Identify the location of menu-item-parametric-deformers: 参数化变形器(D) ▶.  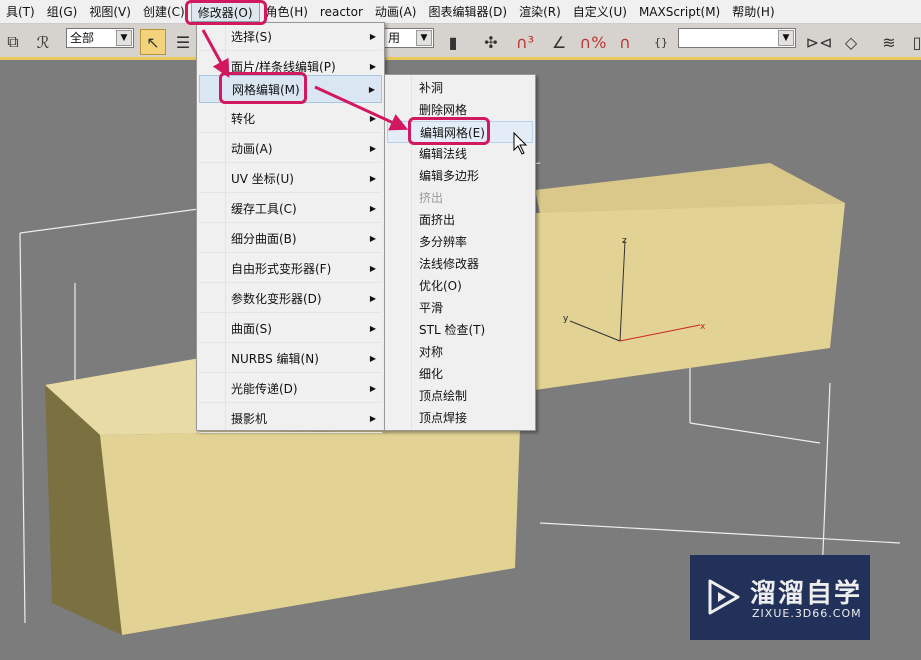
(290, 299).